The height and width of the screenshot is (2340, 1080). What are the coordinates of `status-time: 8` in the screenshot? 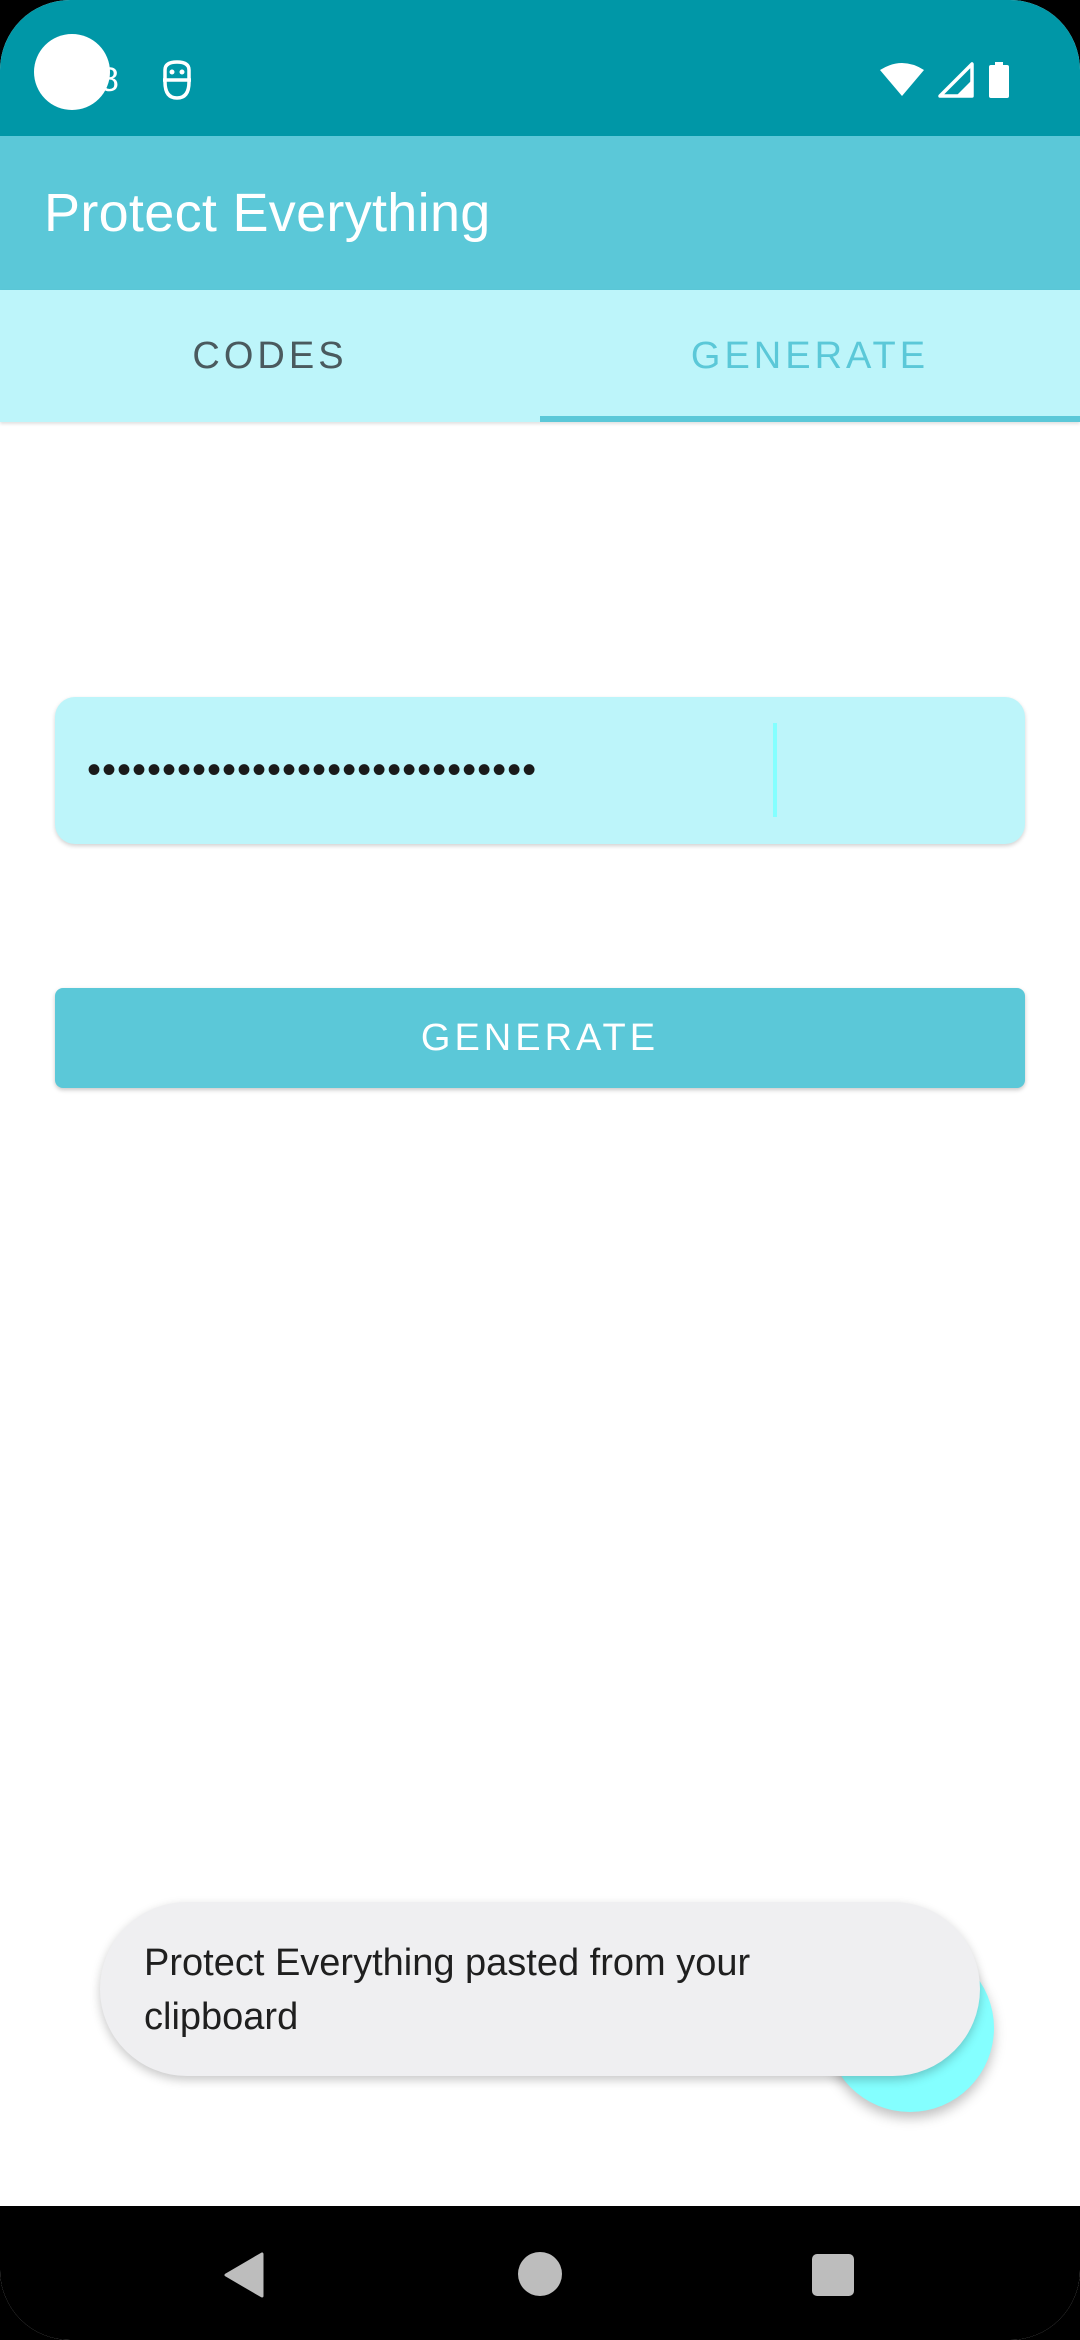 It's located at (109, 80).